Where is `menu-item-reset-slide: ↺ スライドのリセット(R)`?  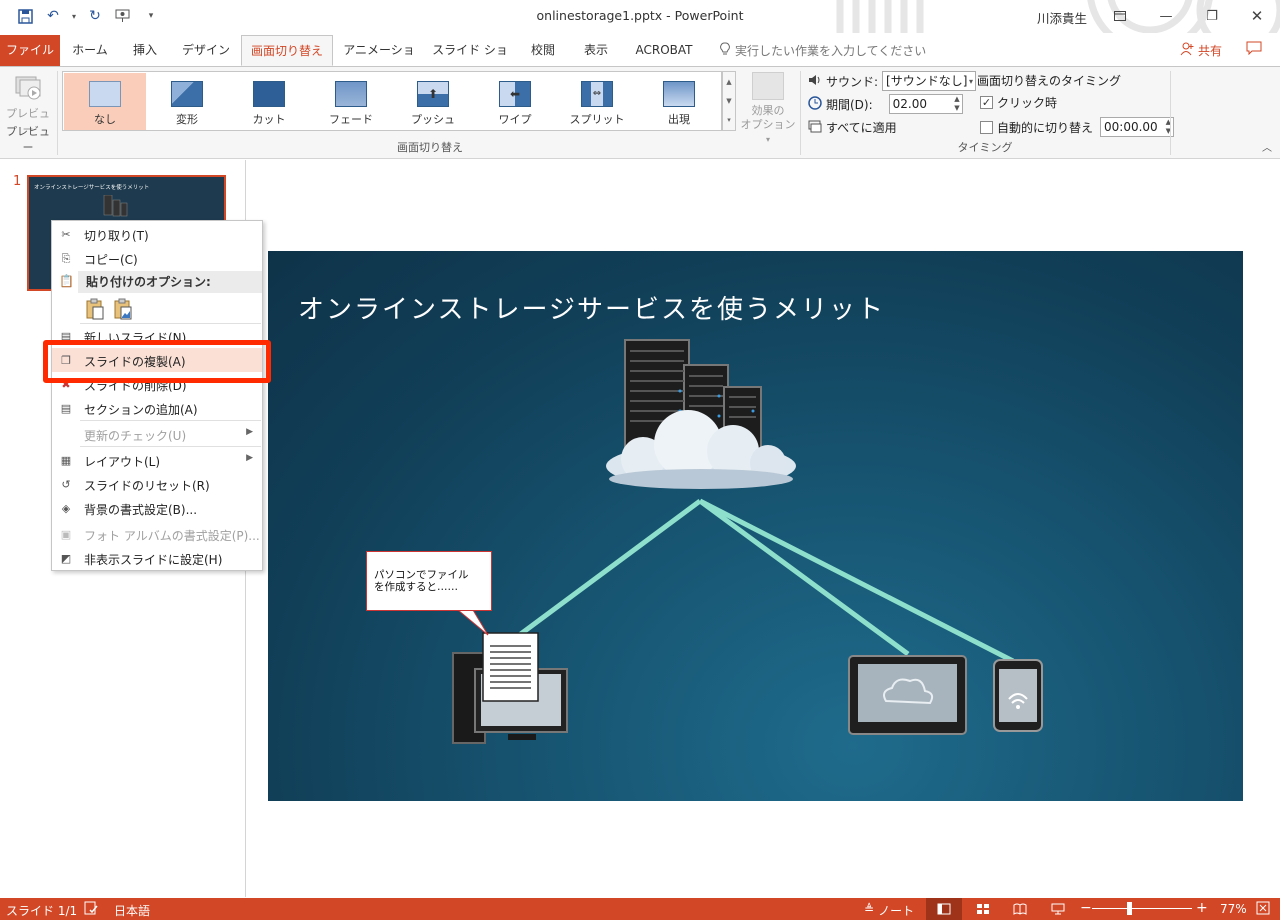
menu-item-reset-slide: ↺ スライドのリセット(R) is located at coordinates (157, 484).